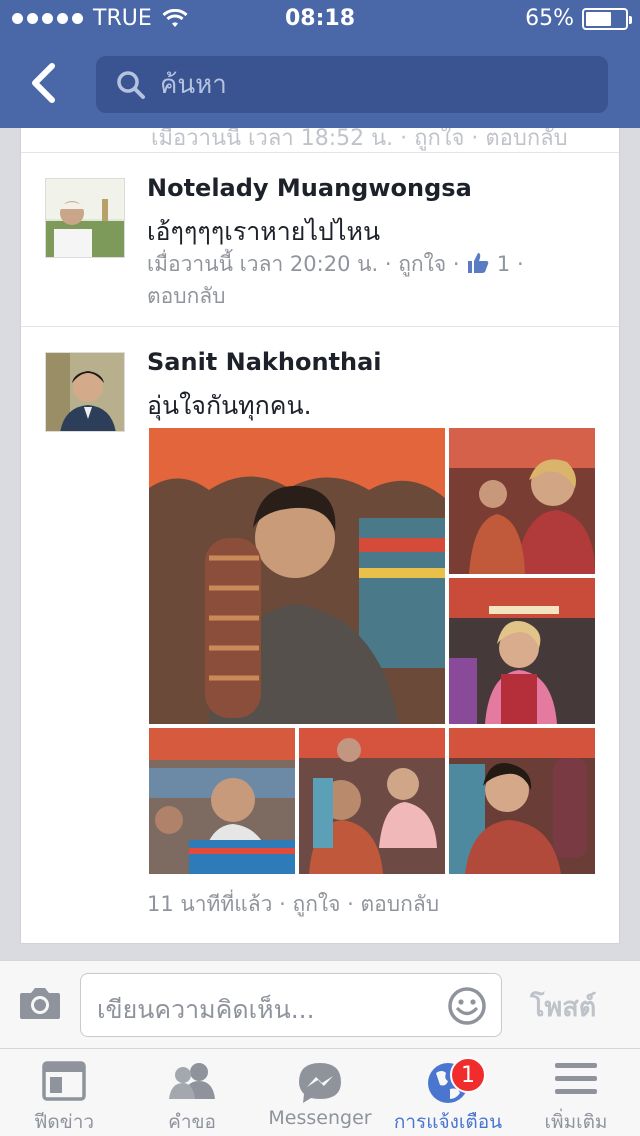  Describe the element at coordinates (43, 83) in the screenshot. I see `chevron-left-icon` at that location.